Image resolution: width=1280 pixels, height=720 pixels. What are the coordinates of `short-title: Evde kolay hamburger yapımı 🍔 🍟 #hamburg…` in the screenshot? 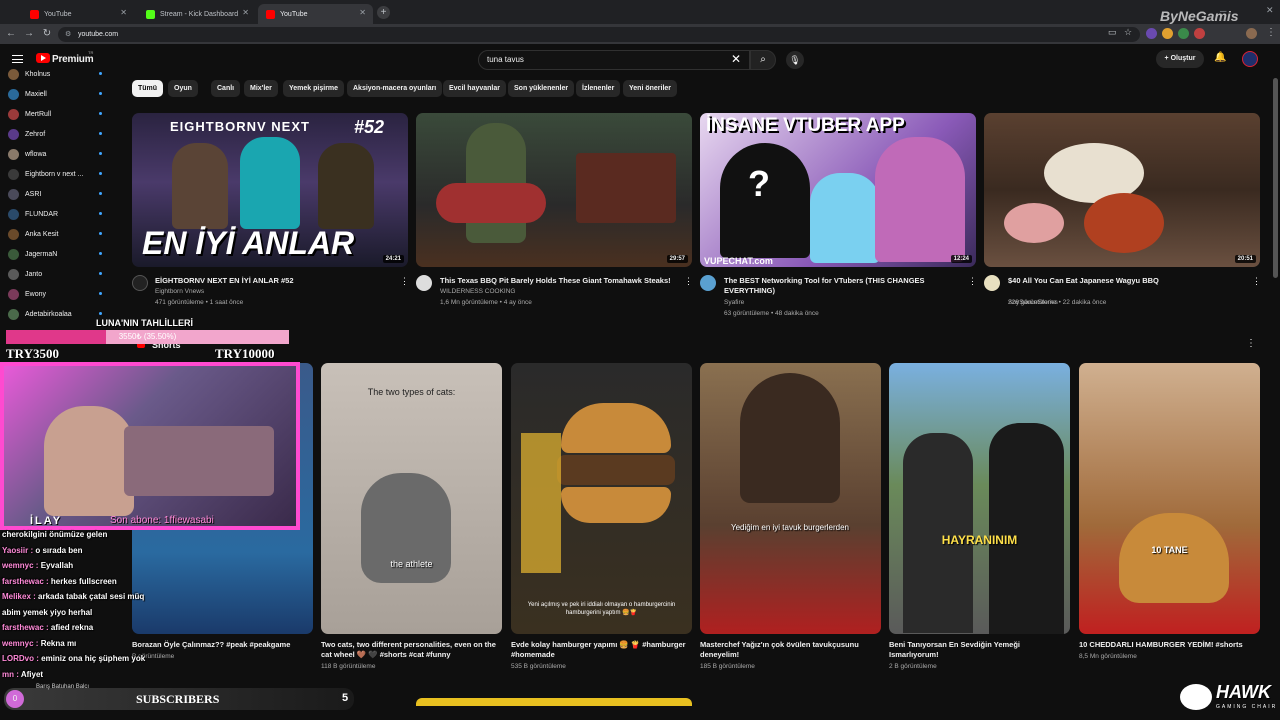 It's located at (600, 650).